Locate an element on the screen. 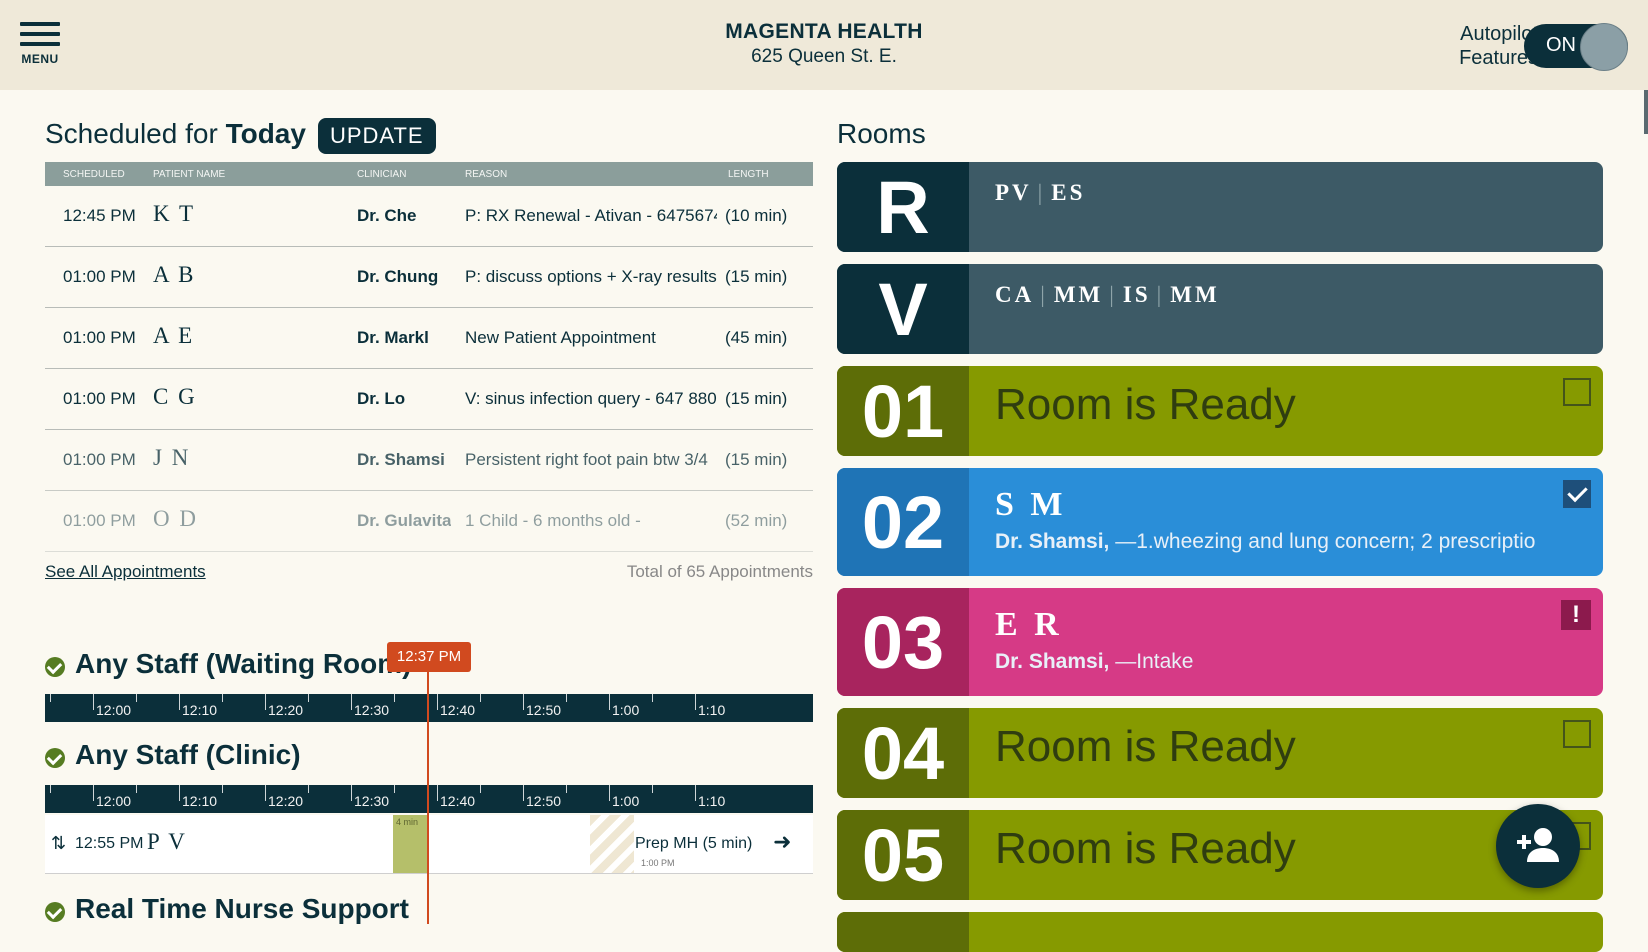 The image size is (1648, 952). timeline-bar-clinic: 12:00 12:10 12:20 12:30 12:40 12:50 1:00 1:10 is located at coordinates (429, 799).